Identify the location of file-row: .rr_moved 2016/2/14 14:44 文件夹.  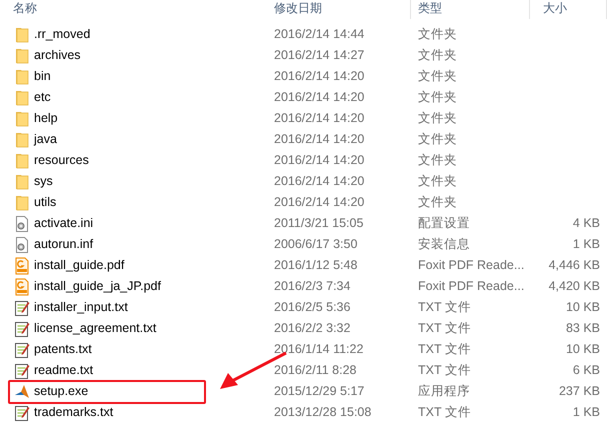
(303, 34).